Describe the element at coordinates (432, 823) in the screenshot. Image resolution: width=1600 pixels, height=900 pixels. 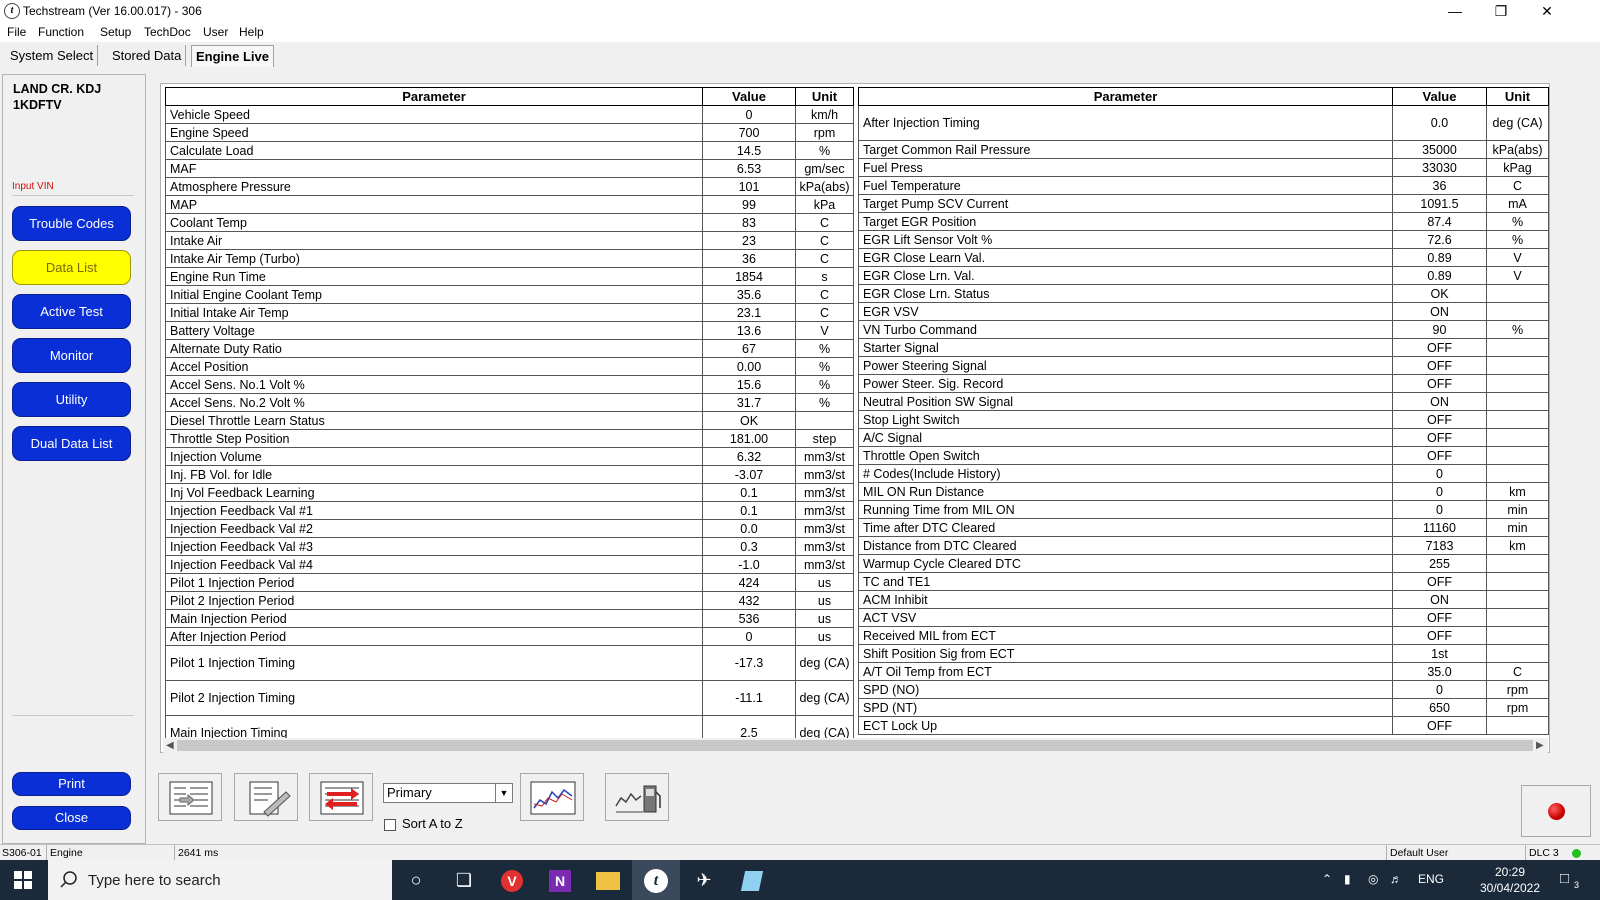
I see `sort-label: Sort A to Z` at that location.